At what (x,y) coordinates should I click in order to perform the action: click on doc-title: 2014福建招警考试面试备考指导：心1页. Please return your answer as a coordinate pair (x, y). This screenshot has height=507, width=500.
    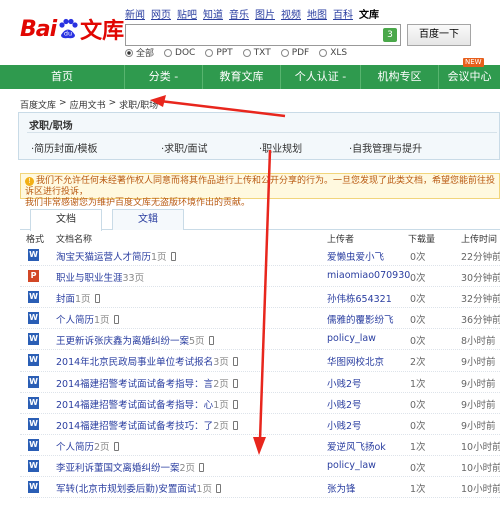
    Looking at the image, I should click on (147, 404).